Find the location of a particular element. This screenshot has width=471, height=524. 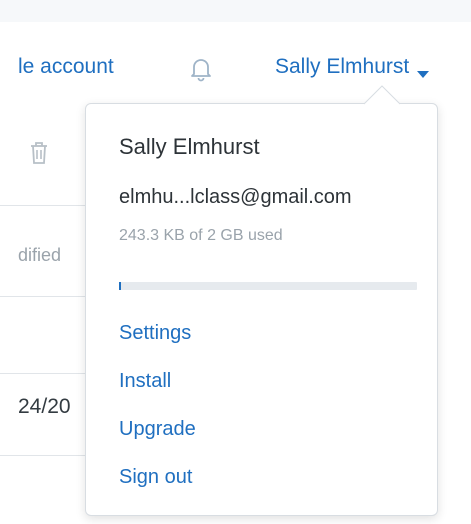

storage-usage-fill is located at coordinates (120, 286).